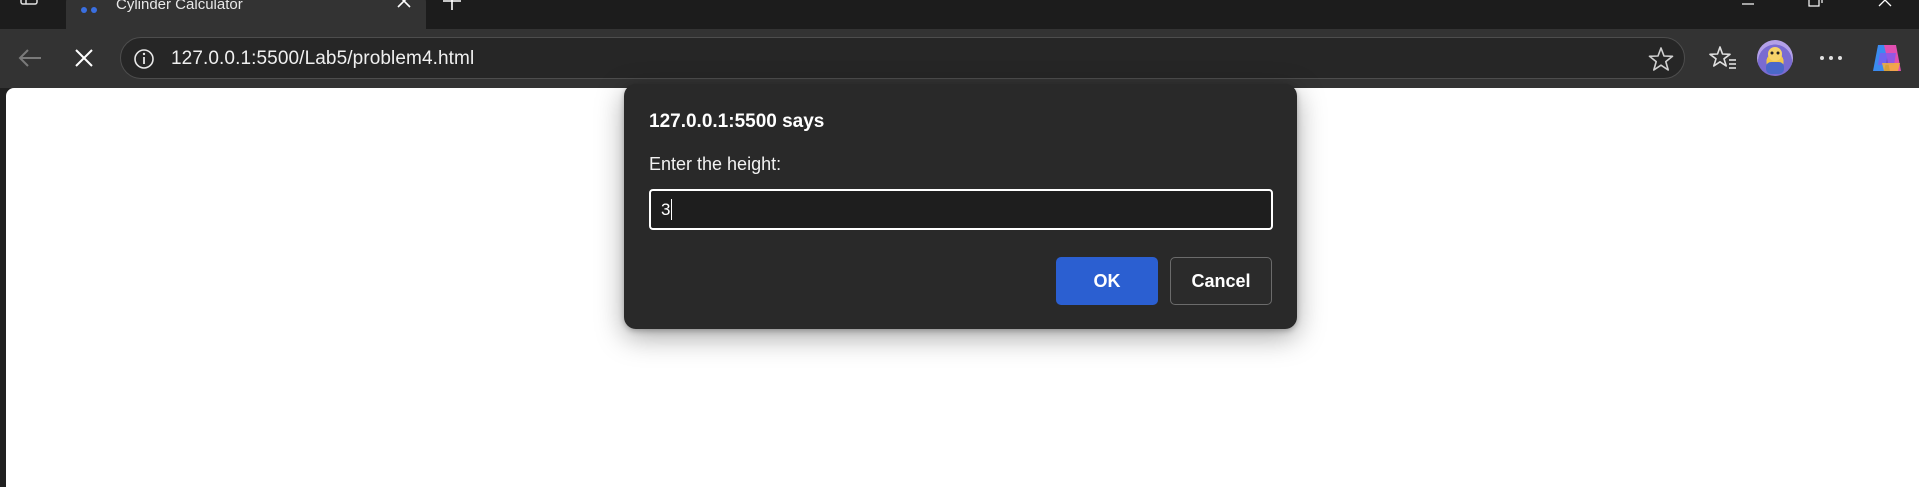  I want to click on sidebar-icon, so click(29, 8).